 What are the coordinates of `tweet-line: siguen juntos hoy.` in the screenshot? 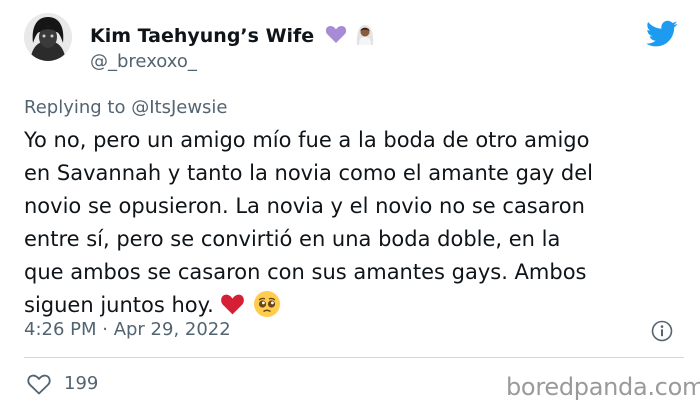 It's located at (119, 305).